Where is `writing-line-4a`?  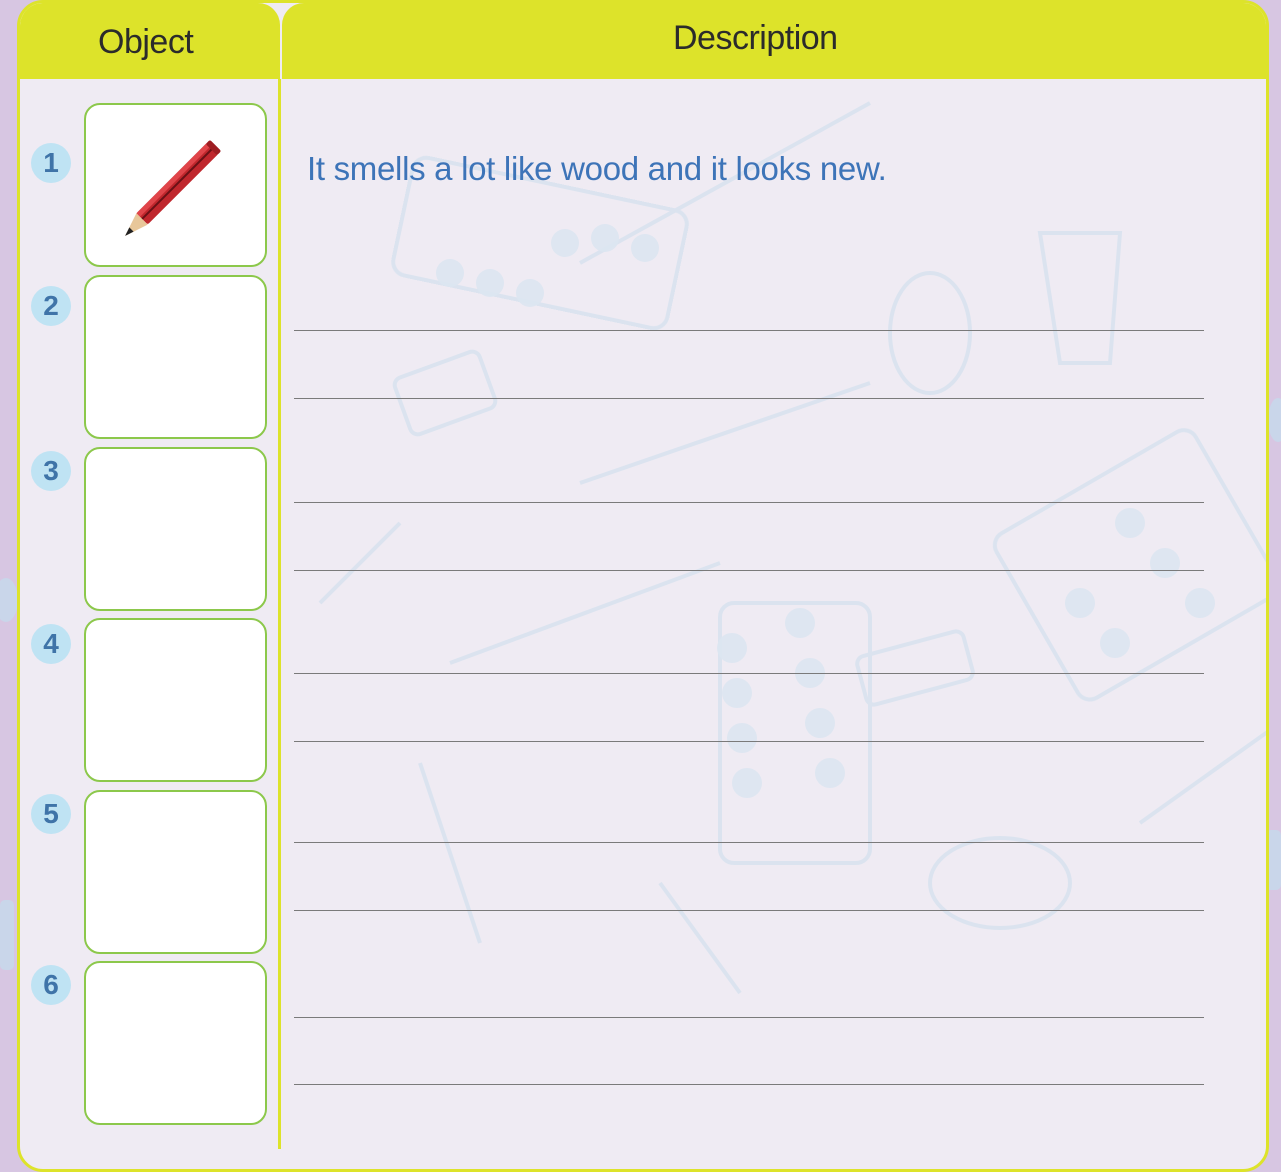
writing-line-4a is located at coordinates (749, 673).